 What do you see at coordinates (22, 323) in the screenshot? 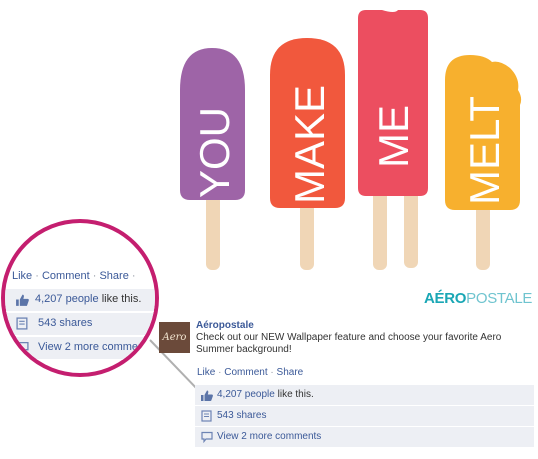
I see `zoom-shares-icon` at bounding box center [22, 323].